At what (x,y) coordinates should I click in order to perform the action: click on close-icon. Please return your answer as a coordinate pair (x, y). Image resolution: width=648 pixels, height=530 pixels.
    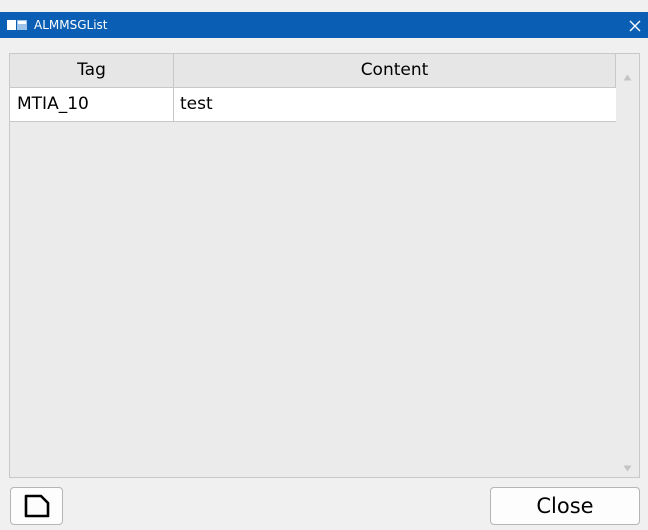
    Looking at the image, I should click on (635, 25).